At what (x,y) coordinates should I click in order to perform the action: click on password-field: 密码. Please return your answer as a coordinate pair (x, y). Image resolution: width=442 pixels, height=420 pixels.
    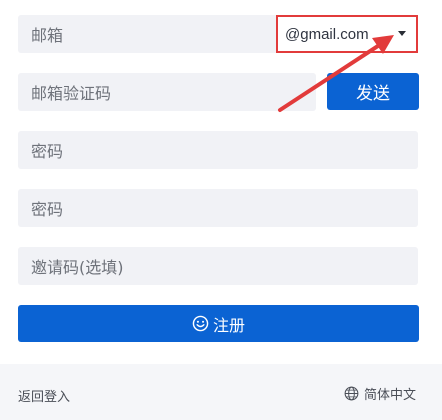
    Looking at the image, I should click on (218, 150).